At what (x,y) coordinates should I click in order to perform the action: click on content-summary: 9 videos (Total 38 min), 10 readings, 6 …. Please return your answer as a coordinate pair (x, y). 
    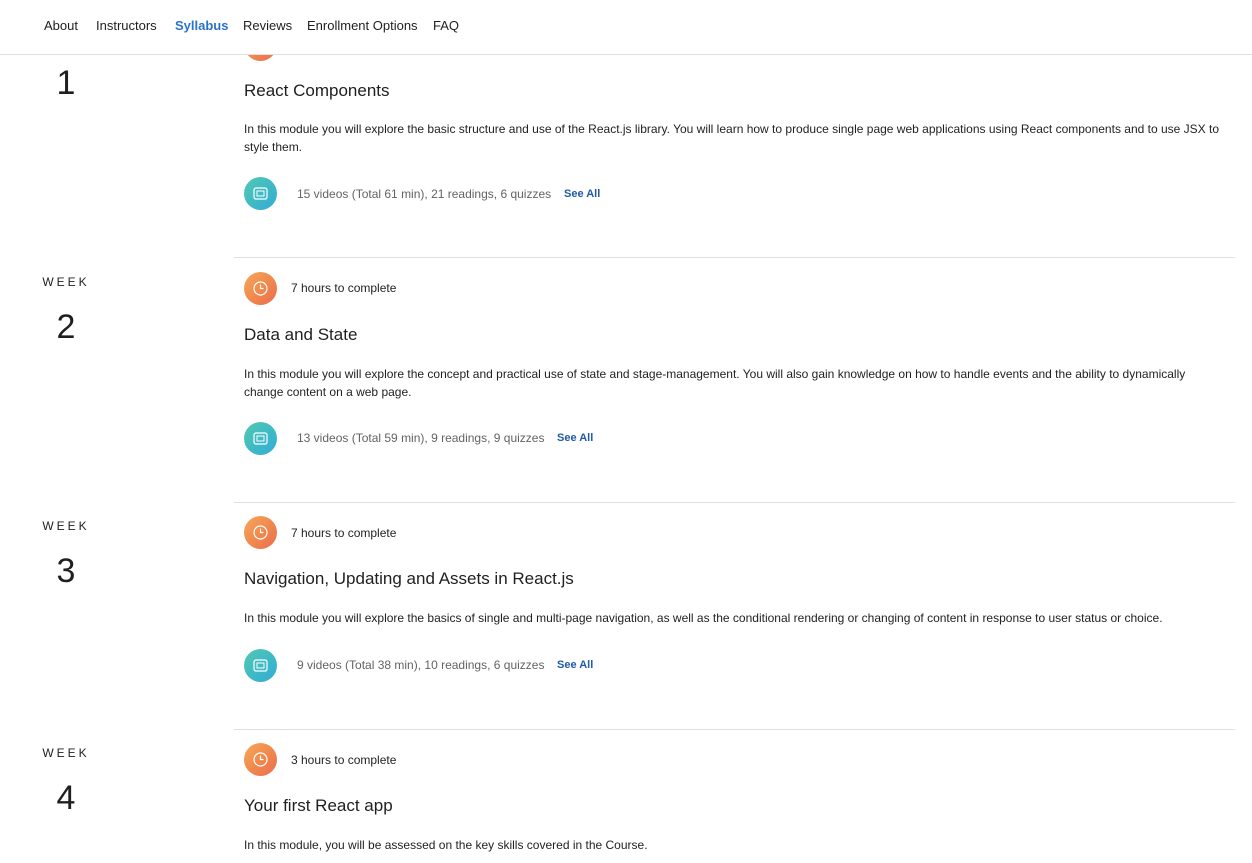
    Looking at the image, I should click on (421, 665).